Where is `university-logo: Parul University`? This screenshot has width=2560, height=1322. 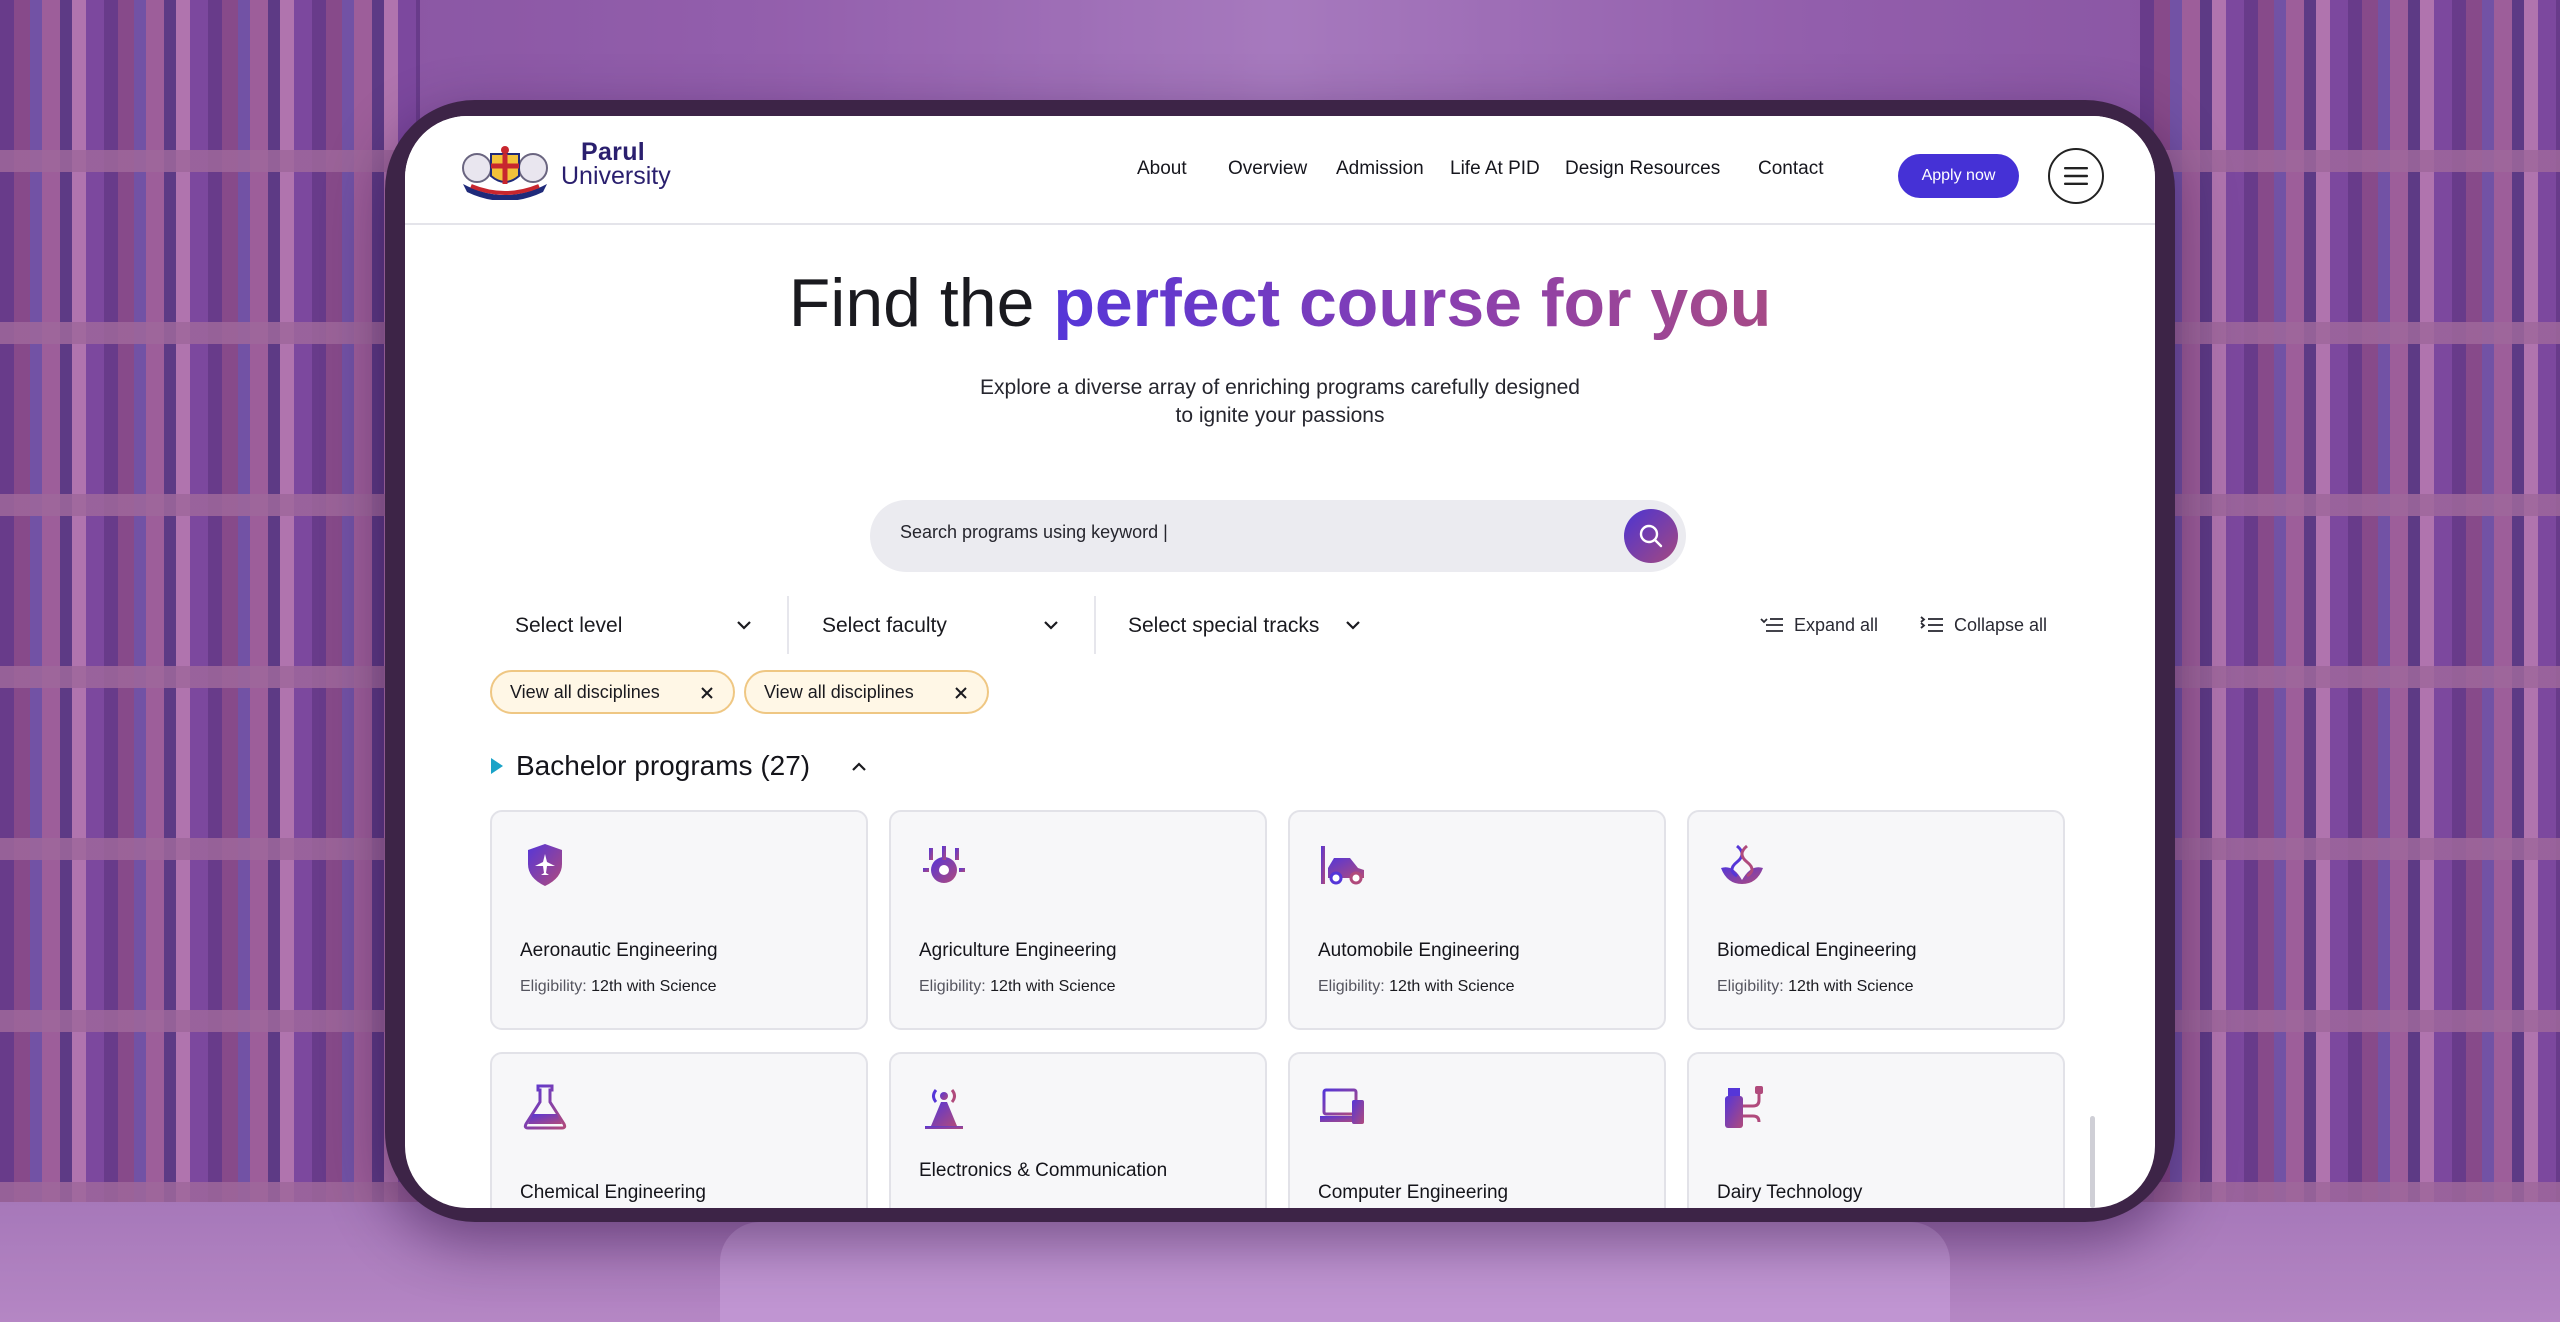
university-logo: Parul University is located at coordinates (564, 170).